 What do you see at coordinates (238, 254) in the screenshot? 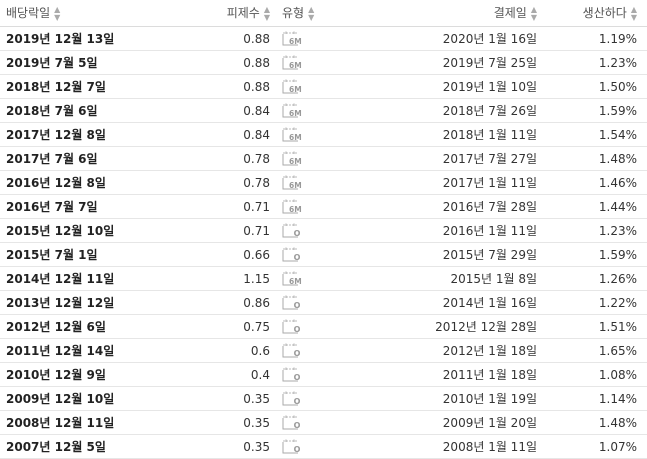
I see `amount-cell: 0.66` at bounding box center [238, 254].